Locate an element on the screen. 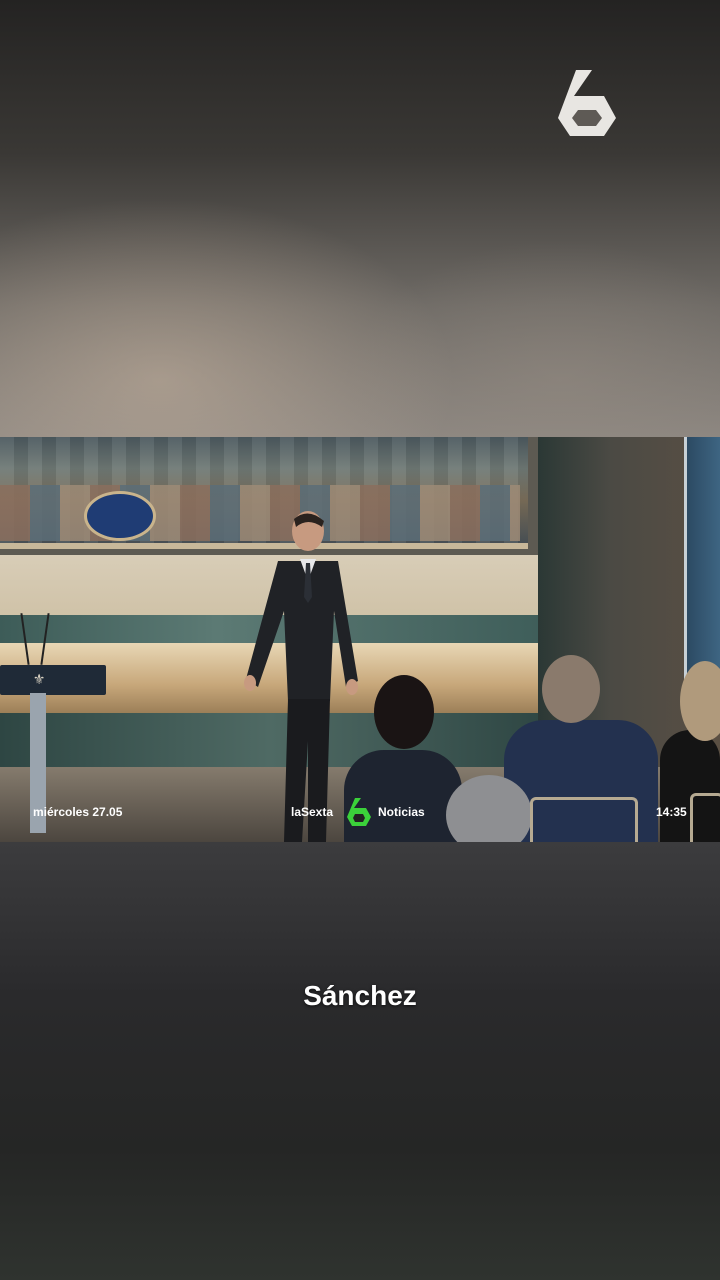  lasexta-six-logo-icon is located at coordinates (587, 103).